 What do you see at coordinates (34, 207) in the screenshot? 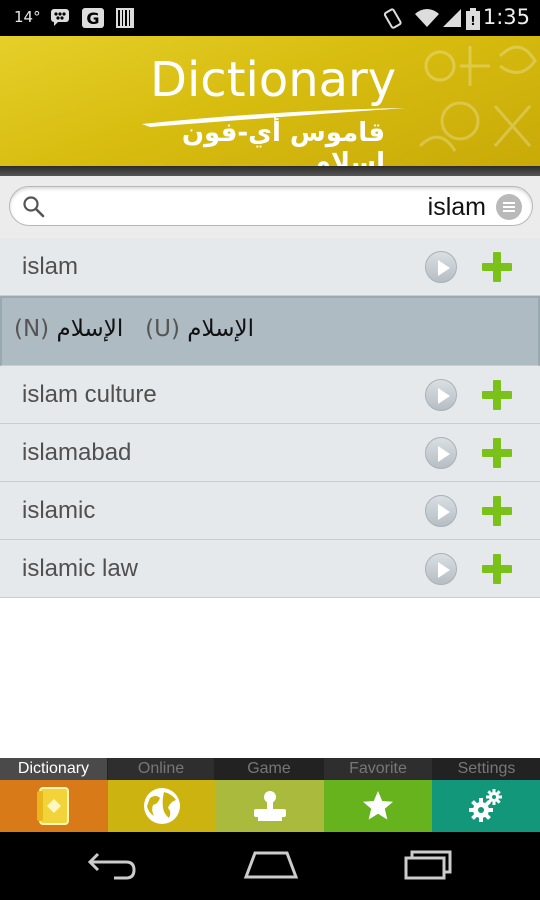
I see `search-icon` at bounding box center [34, 207].